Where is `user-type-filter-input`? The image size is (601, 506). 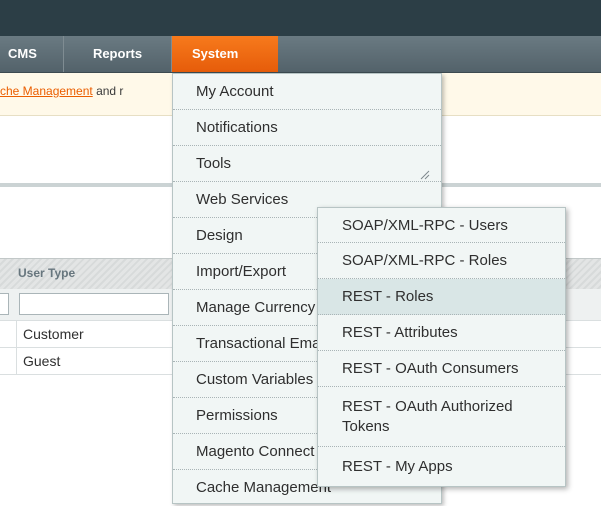
user-type-filter-input is located at coordinates (94, 304).